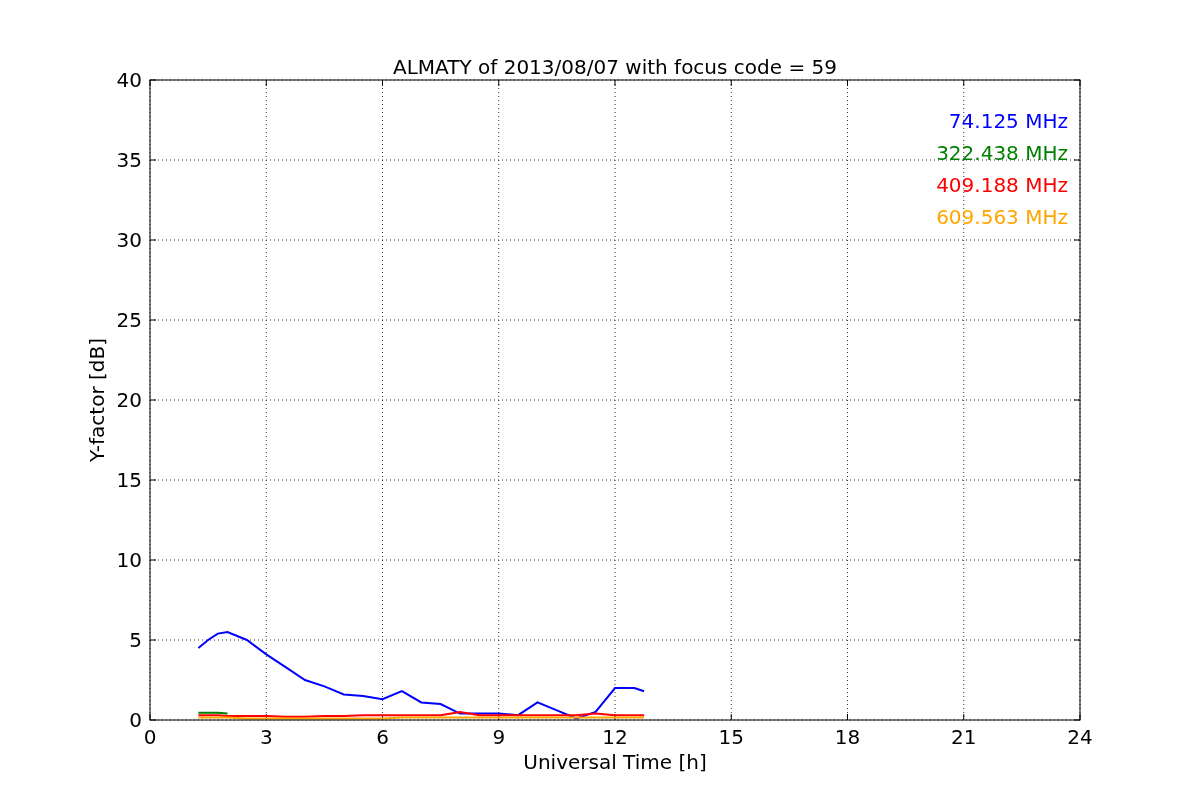 The height and width of the screenshot is (800, 1200). Describe the element at coordinates (615, 762) in the screenshot. I see `x-axis-label: Universal Time [h]` at that location.